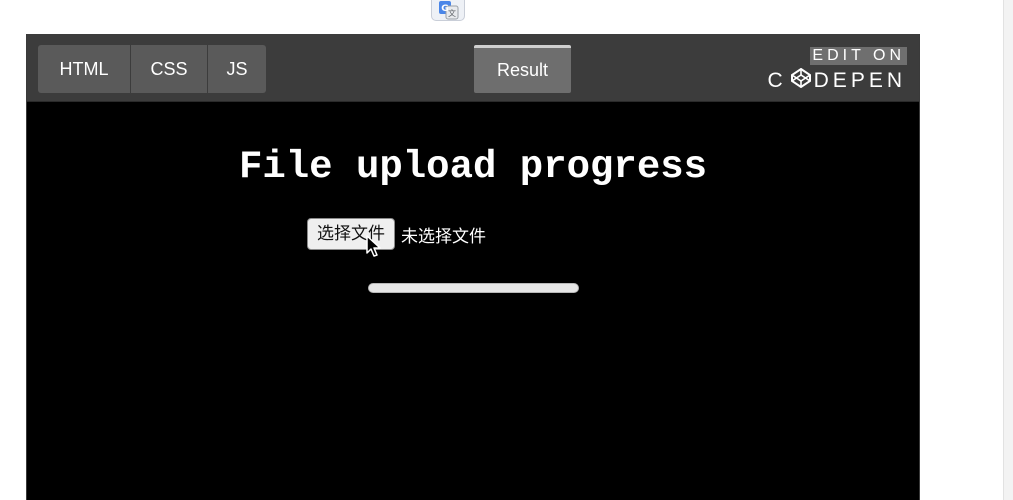  Describe the element at coordinates (443, 236) in the screenshot. I see `file-status-text: 未选择文件` at that location.